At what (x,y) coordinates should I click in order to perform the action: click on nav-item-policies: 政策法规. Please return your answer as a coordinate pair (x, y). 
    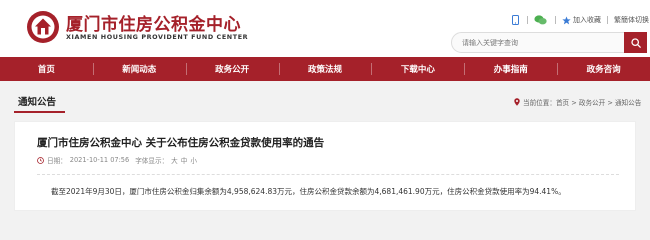
    Looking at the image, I should click on (325, 69).